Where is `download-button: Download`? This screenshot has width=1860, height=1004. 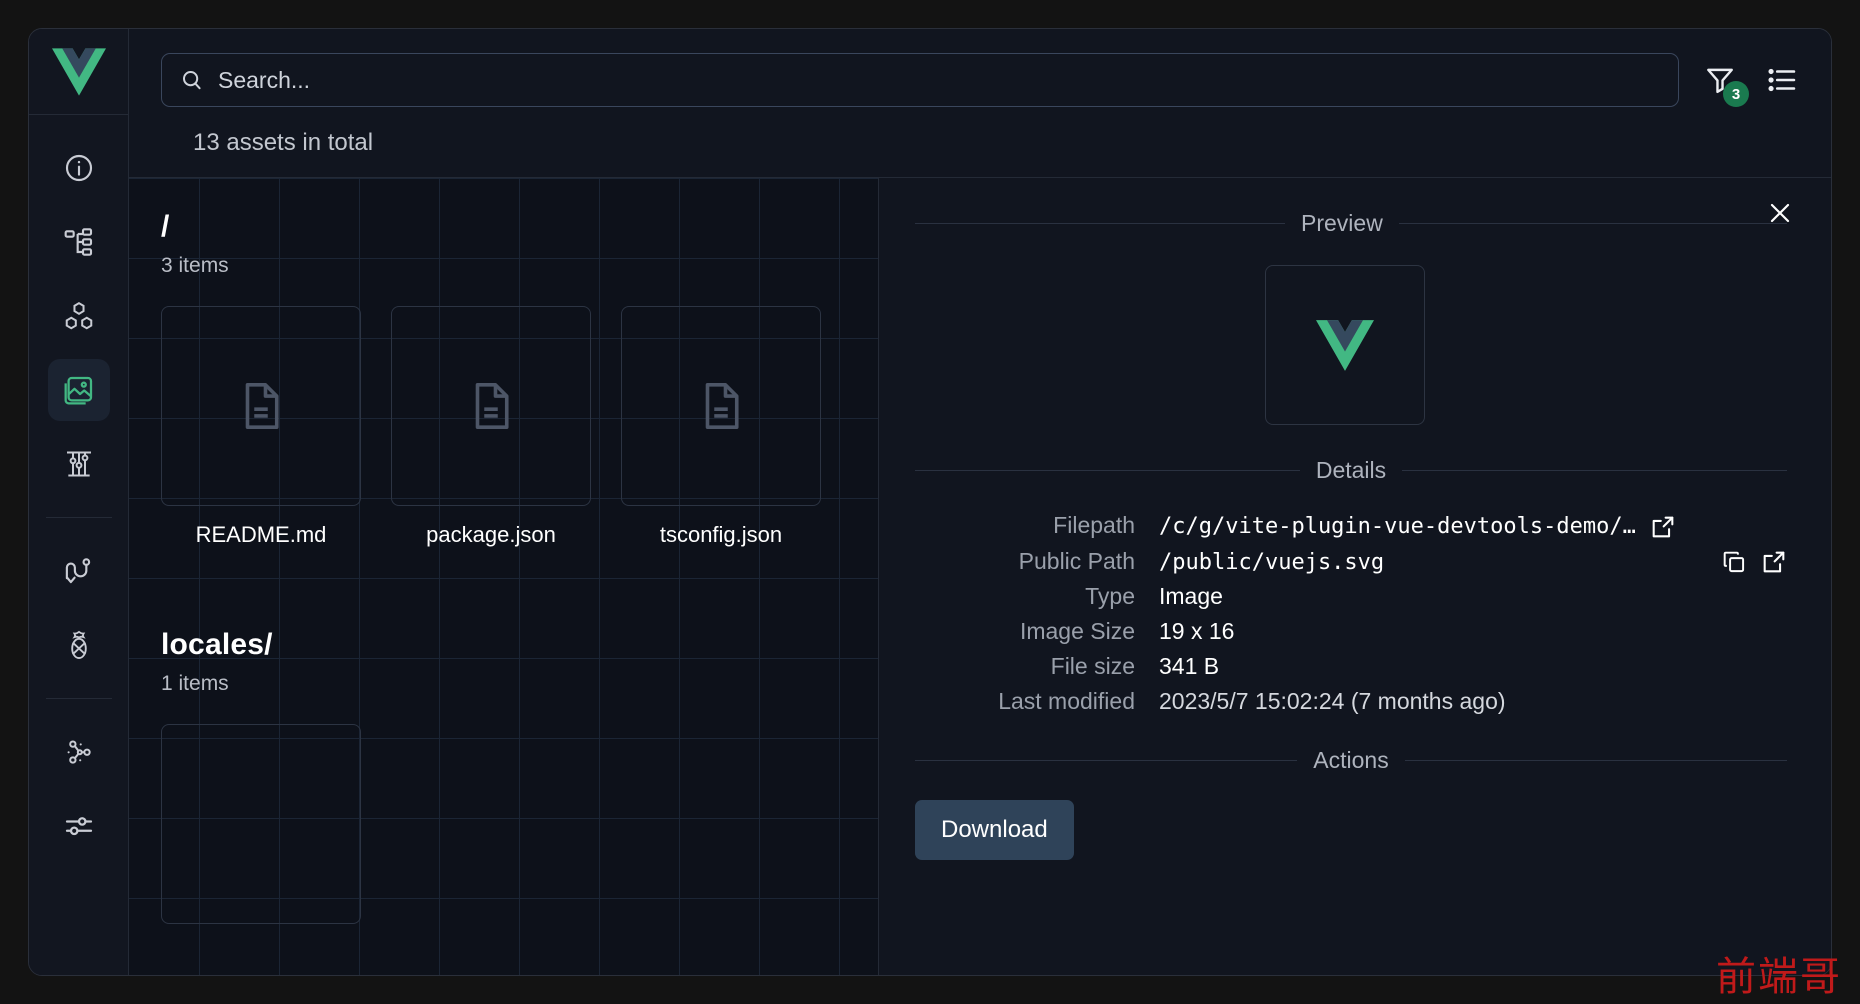 download-button: Download is located at coordinates (994, 830).